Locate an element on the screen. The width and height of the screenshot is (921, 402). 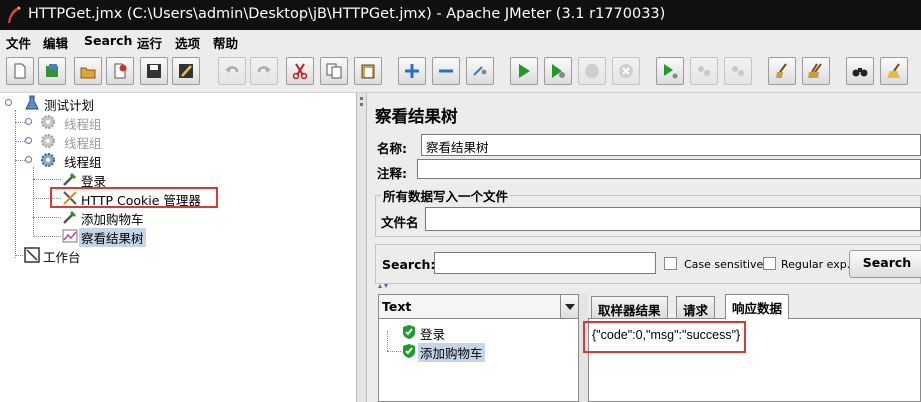
toggle-icon is located at coordinates (480, 71).